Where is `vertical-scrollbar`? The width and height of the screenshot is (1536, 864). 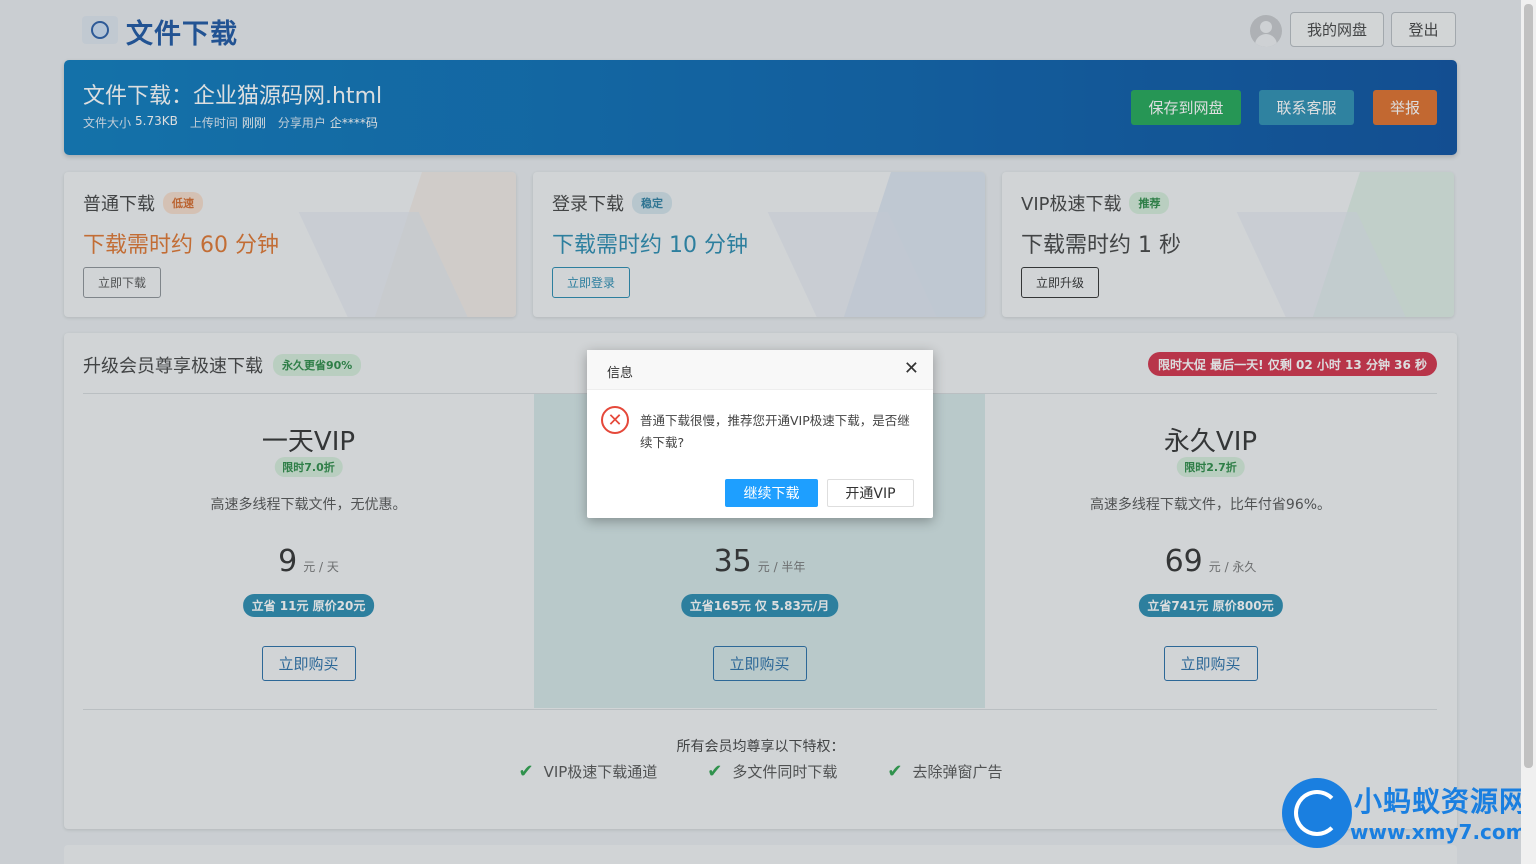 vertical-scrollbar is located at coordinates (1528, 432).